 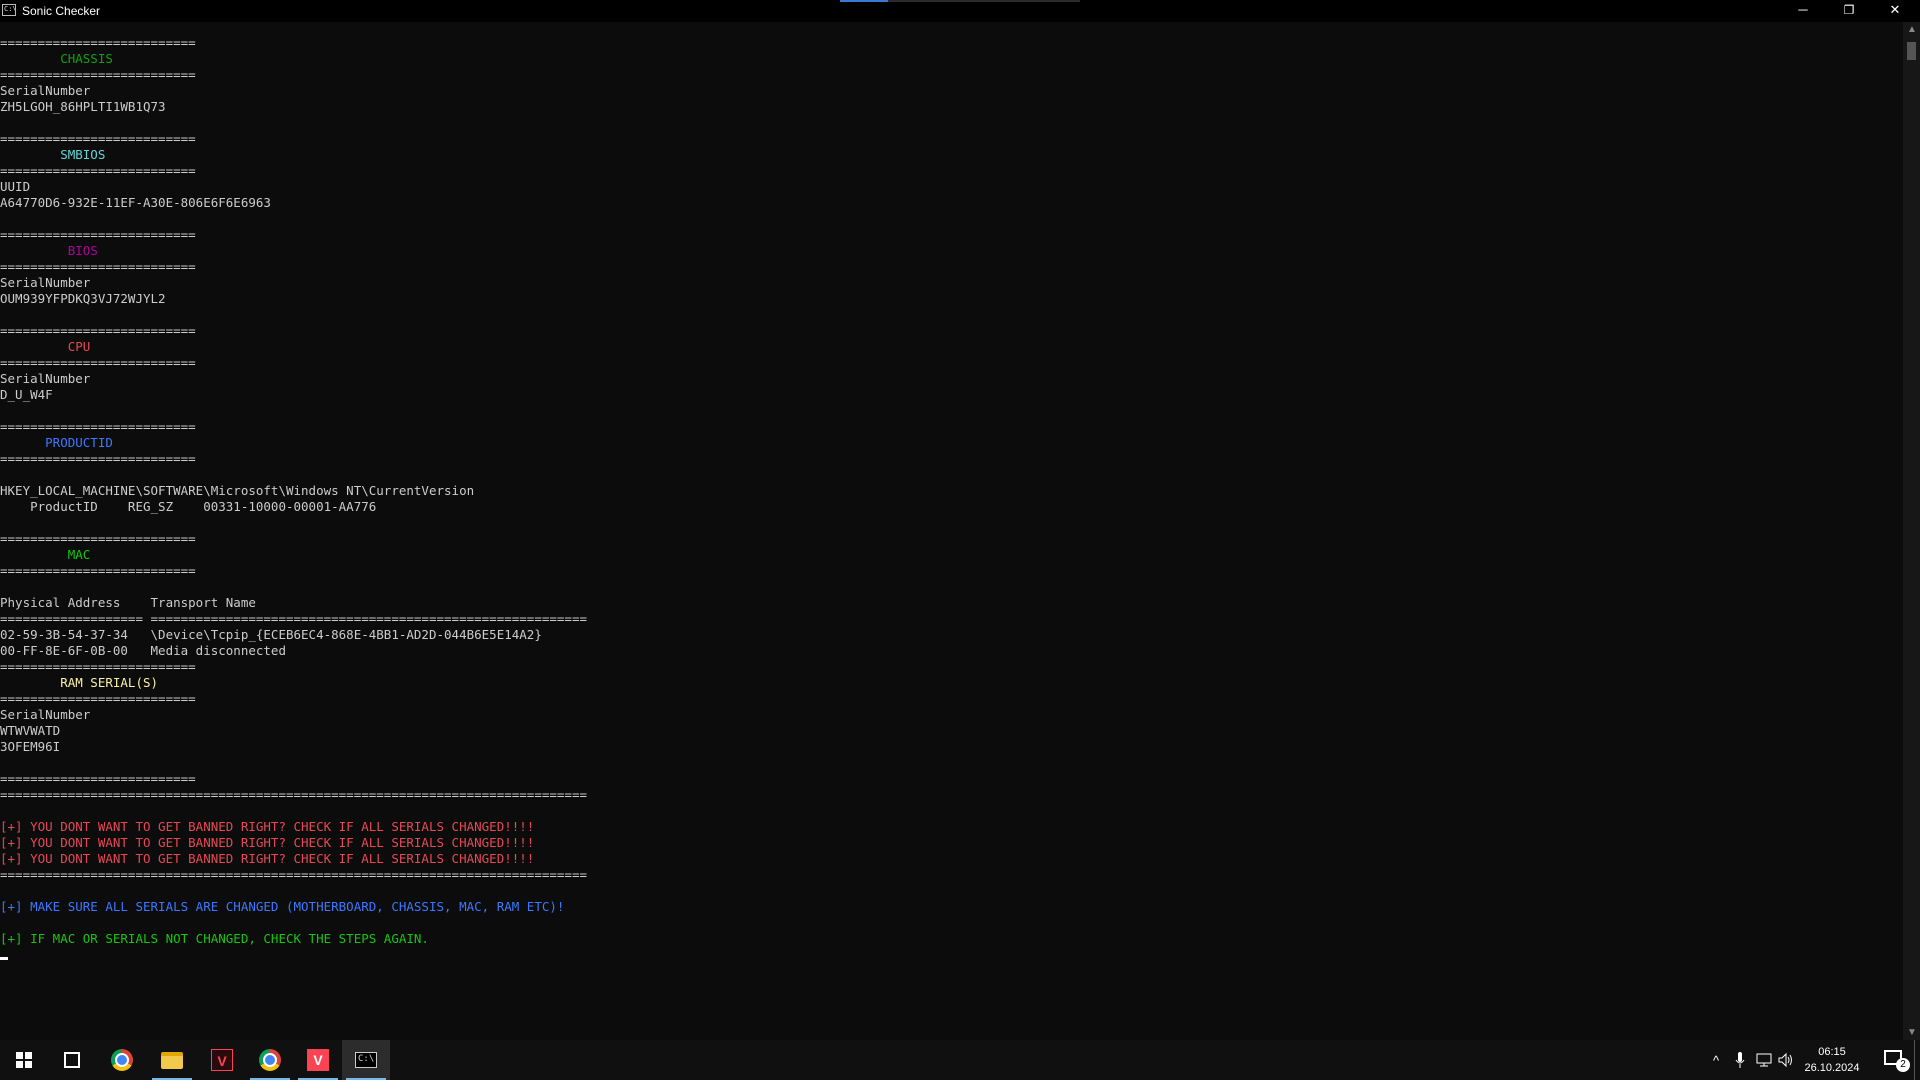 What do you see at coordinates (79, 682) in the screenshot?
I see `console-line: RAM SERIAL(S)` at bounding box center [79, 682].